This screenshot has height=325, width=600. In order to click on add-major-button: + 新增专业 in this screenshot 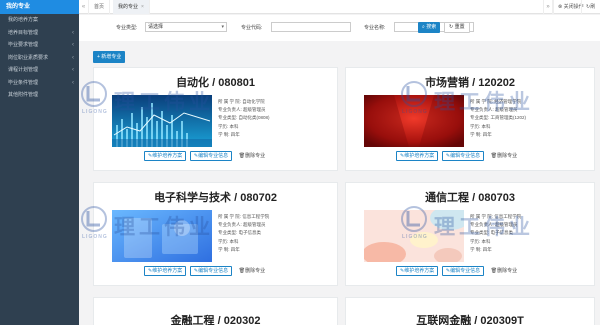, I will do `click(109, 57)`.